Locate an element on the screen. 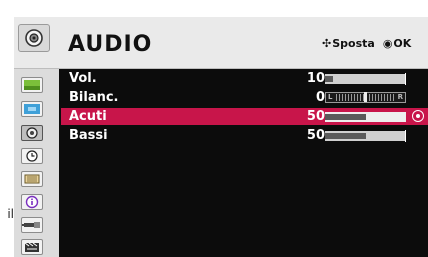 This screenshot has height=257, width=428. speaker-icon is located at coordinates (34, 38).